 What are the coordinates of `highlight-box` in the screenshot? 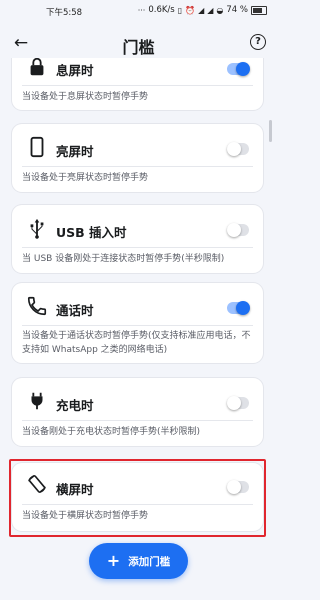 It's located at (137, 498).